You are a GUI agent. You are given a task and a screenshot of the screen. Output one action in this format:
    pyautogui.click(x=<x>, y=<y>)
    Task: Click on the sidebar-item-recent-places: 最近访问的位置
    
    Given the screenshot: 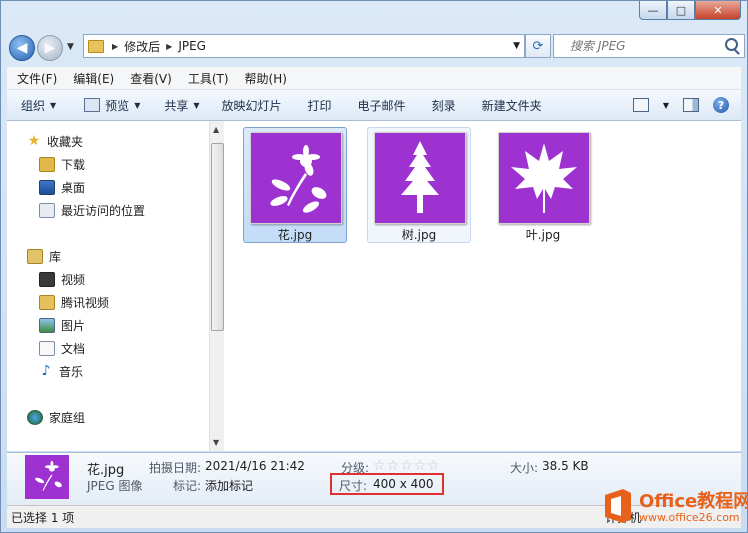 What is the action you would take?
    pyautogui.click(x=92, y=210)
    